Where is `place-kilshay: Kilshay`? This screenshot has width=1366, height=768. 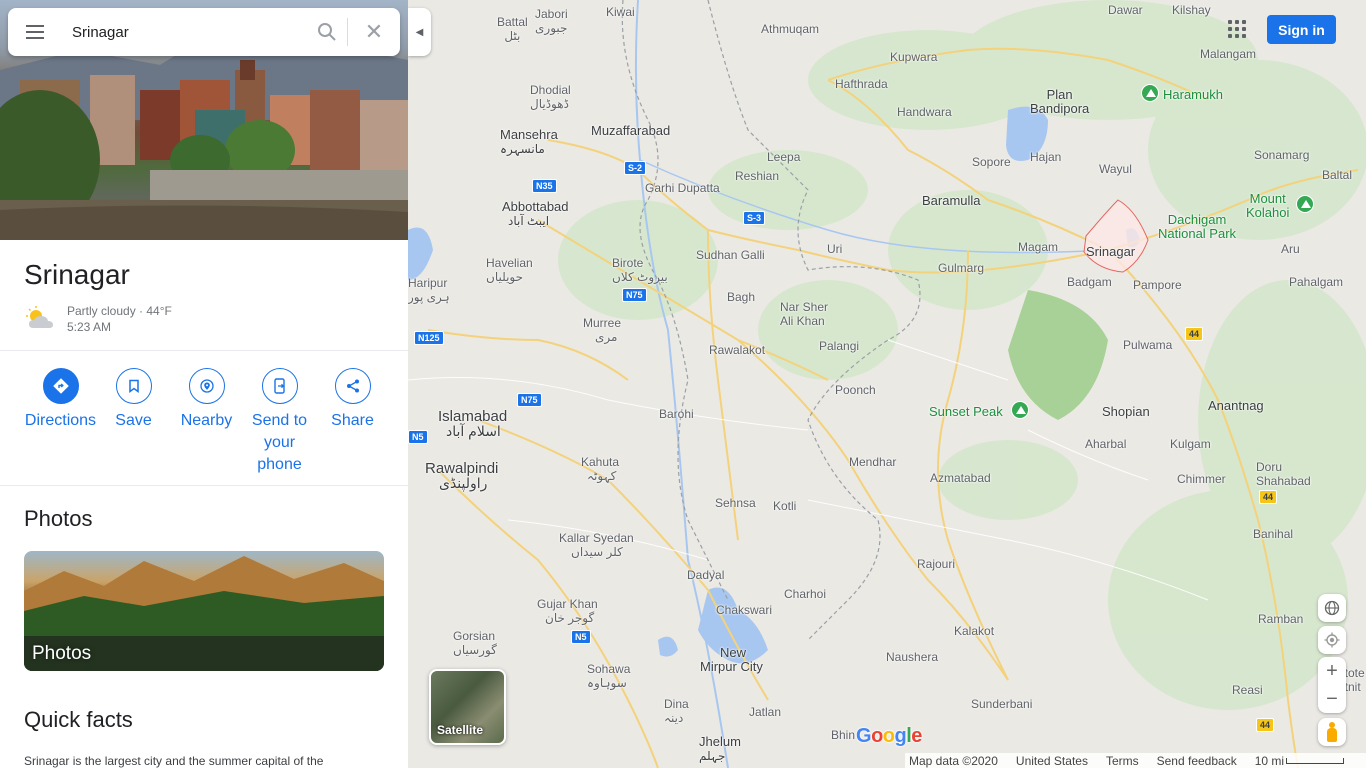 place-kilshay: Kilshay is located at coordinates (1191, 10).